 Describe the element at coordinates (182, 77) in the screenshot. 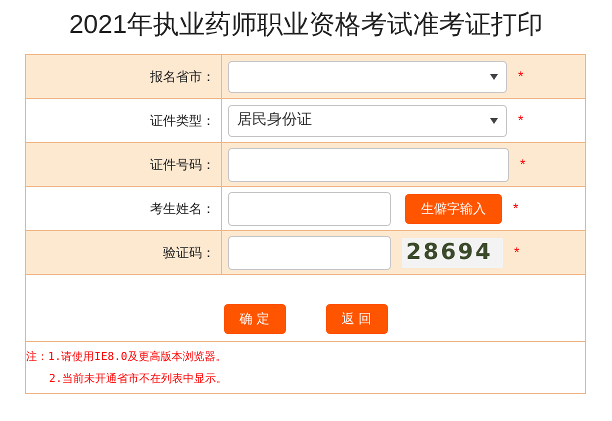

I see `field-label: 报名省市：` at that location.